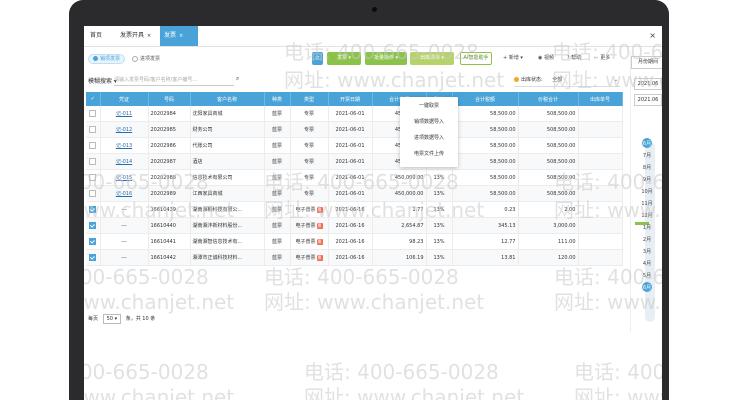  Describe the element at coordinates (107, 59) in the screenshot. I see `tab-sales-invoice: 销项发票` at that location.